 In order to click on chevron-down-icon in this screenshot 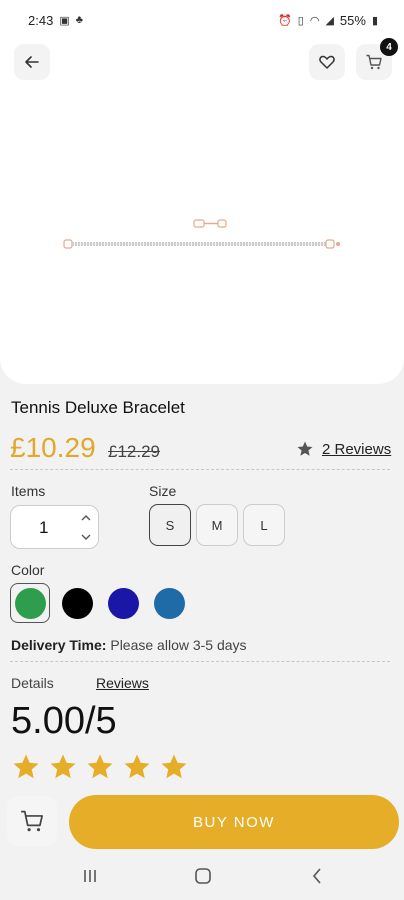, I will do `click(86, 537)`.